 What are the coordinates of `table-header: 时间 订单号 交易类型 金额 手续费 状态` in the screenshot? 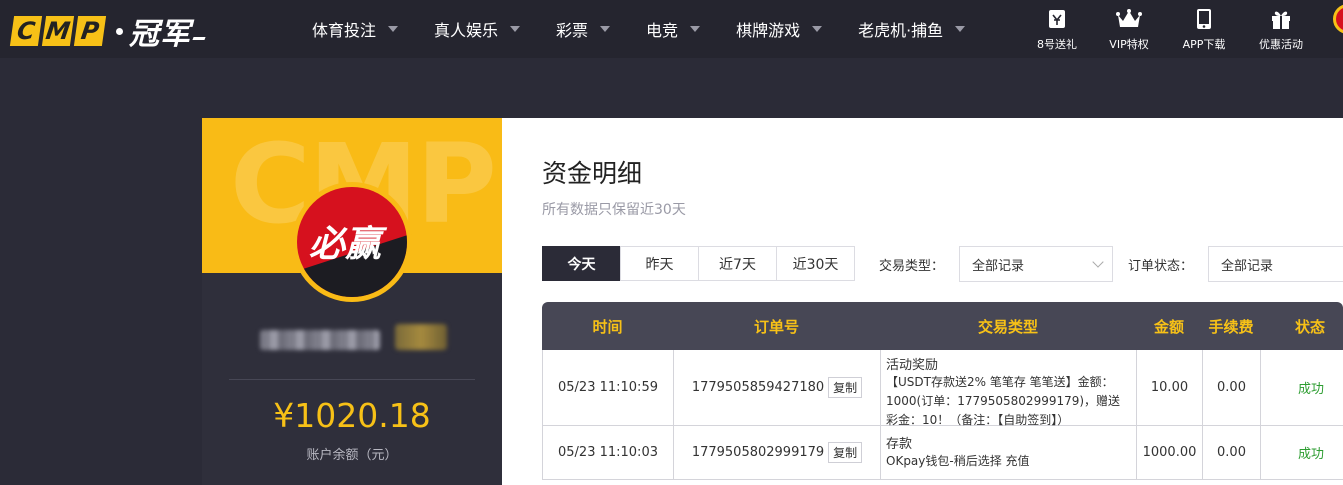 It's located at (942, 326).